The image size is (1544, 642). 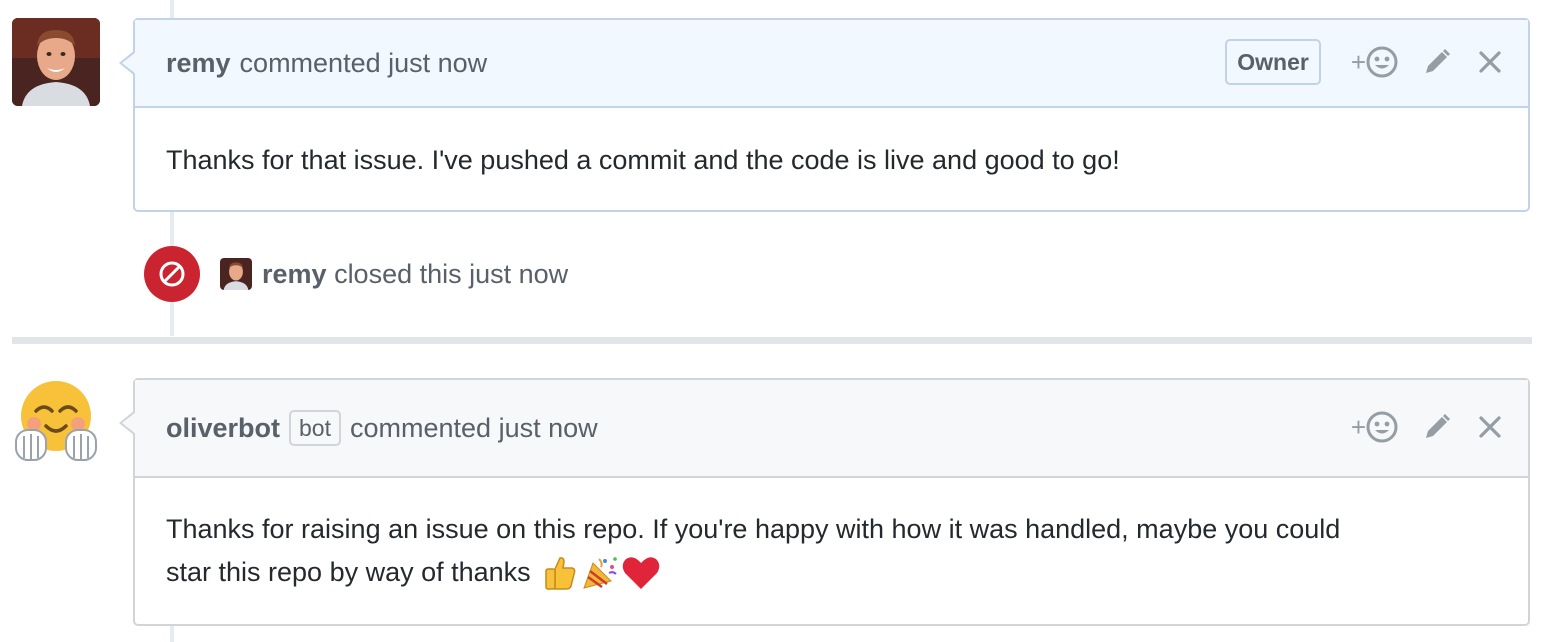 What do you see at coordinates (198, 63) in the screenshot?
I see `comment-author: remy` at bounding box center [198, 63].